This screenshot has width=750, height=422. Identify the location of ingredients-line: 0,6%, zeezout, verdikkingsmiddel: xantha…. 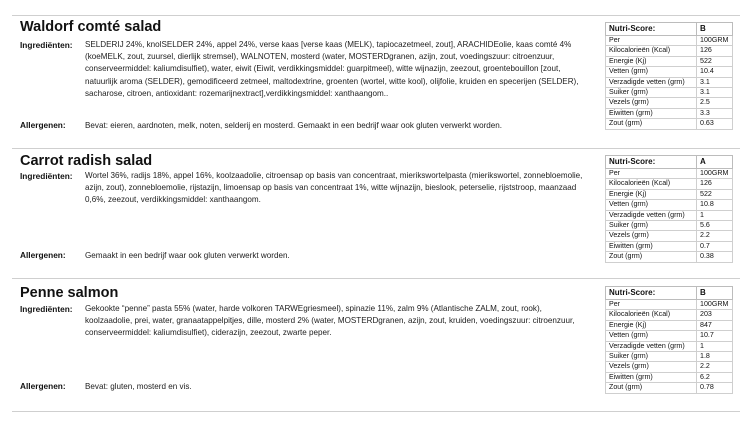
(173, 200).